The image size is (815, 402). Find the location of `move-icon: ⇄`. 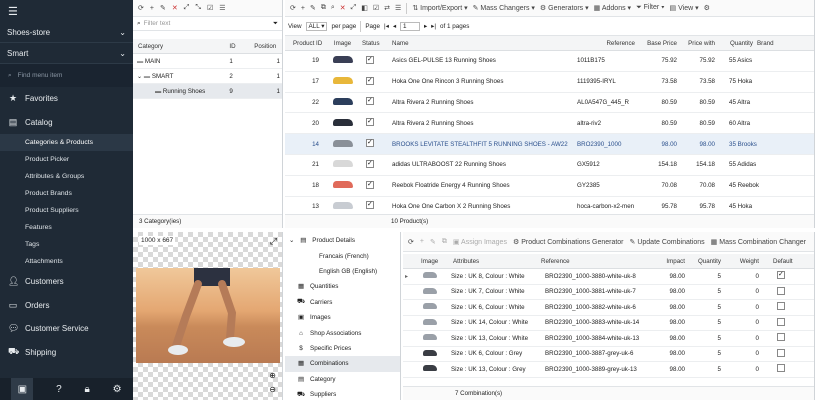

move-icon: ⇄ is located at coordinates (387, 8).